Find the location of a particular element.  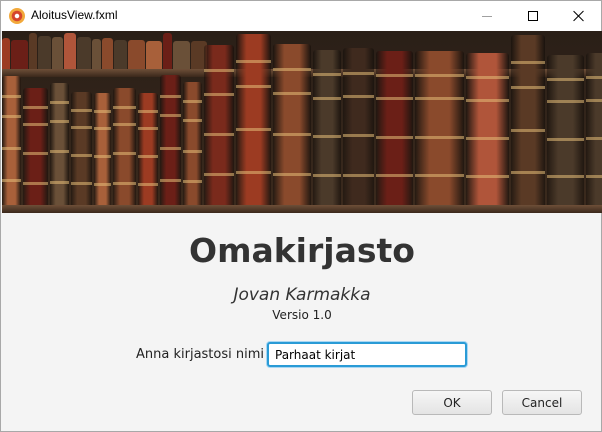

cancel-button: Cancel is located at coordinates (542, 402).